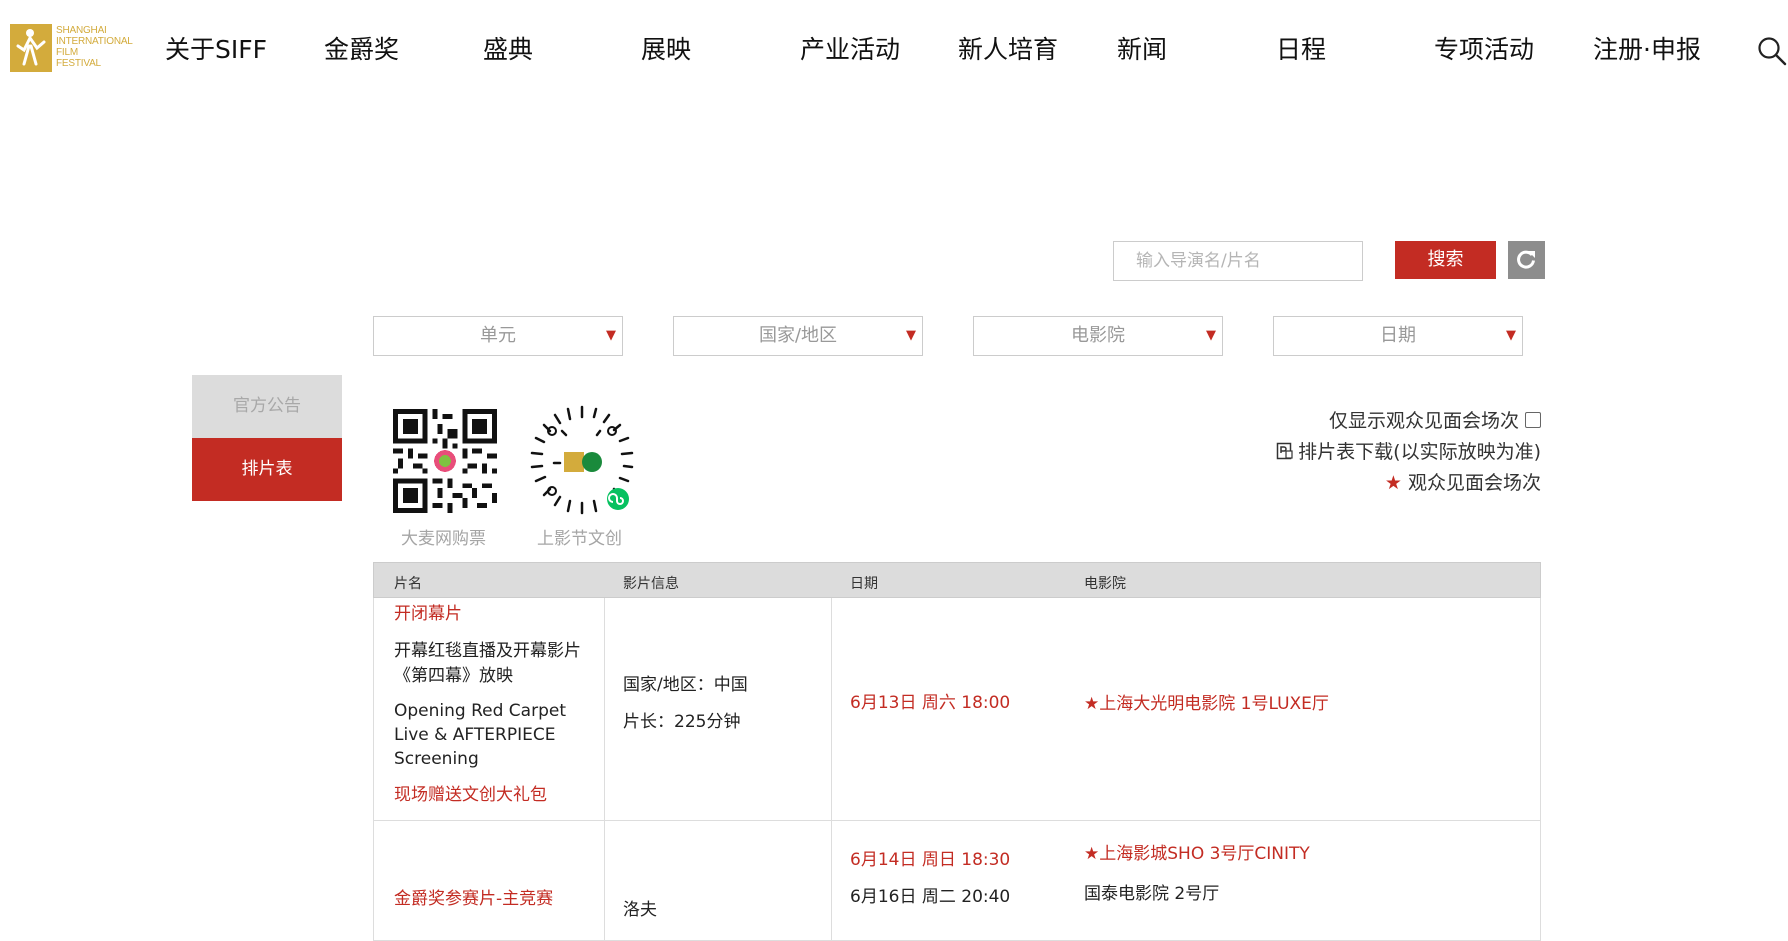 The height and width of the screenshot is (941, 1788). I want to click on film-country: 国家/地区：中国, so click(685, 685).